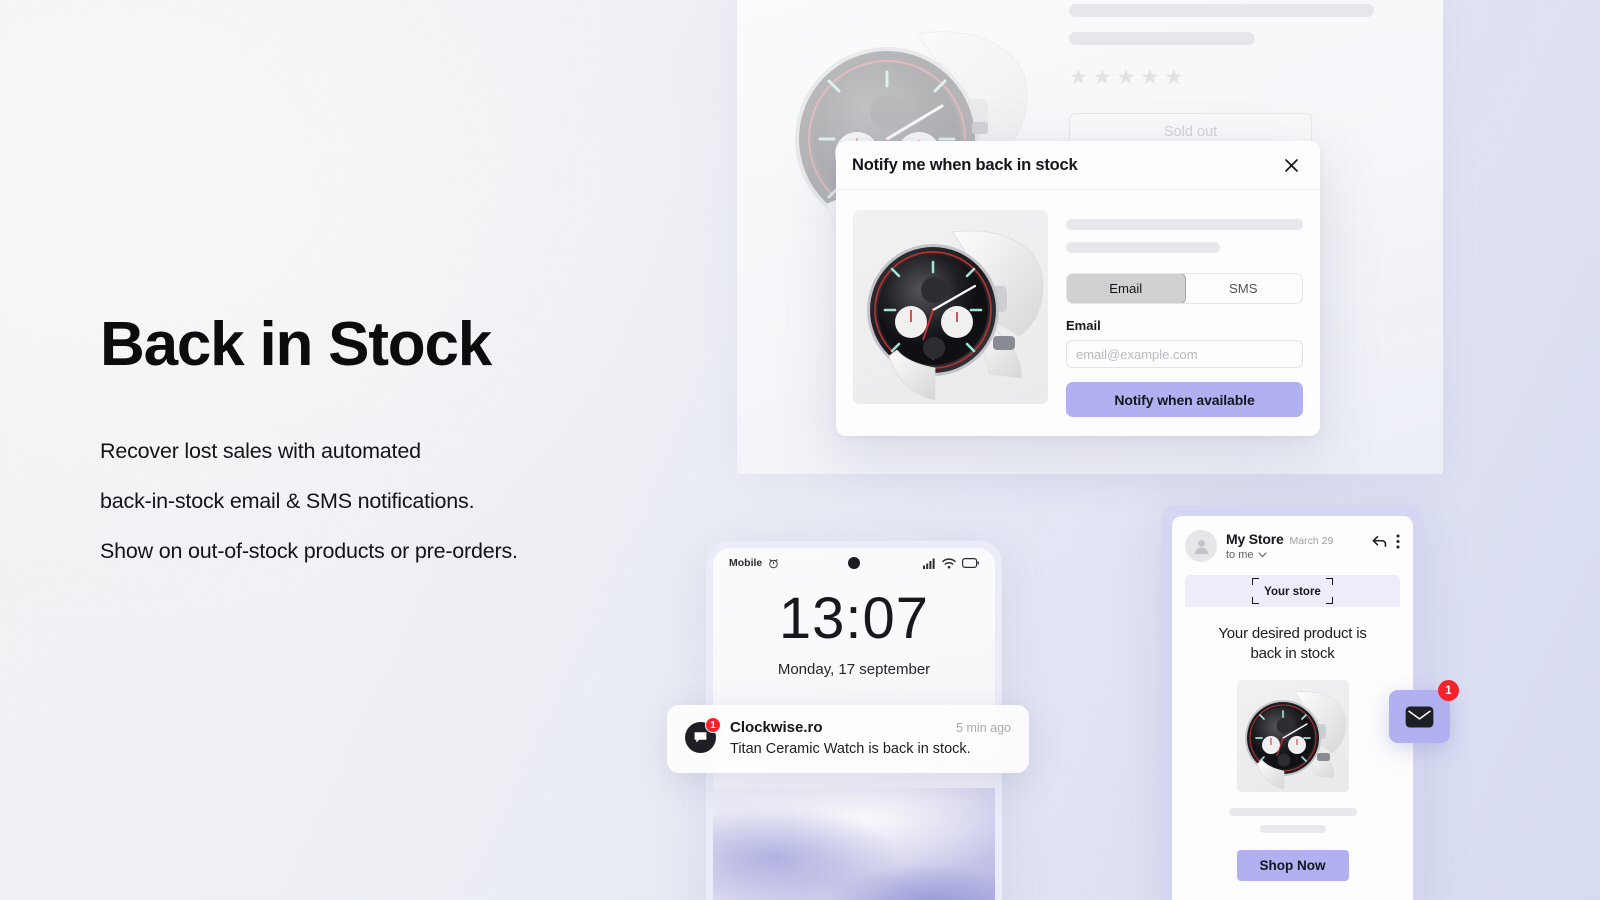 Image resolution: width=1600 pixels, height=900 pixels. What do you see at coordinates (776, 727) in the screenshot?
I see `notification-app-name: Clockwise.ro` at bounding box center [776, 727].